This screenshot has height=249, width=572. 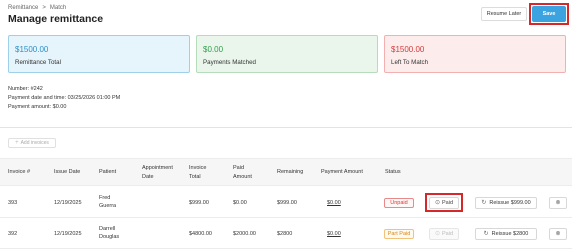 What do you see at coordinates (475, 54) in the screenshot?
I see `left-to-match-card: $1500.00 Left To Match` at bounding box center [475, 54].